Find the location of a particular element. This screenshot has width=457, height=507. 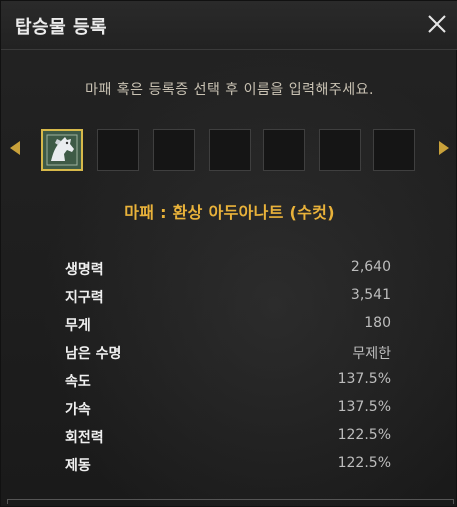

stat-row-acceleration: 가속 137.5% is located at coordinates (228, 409).